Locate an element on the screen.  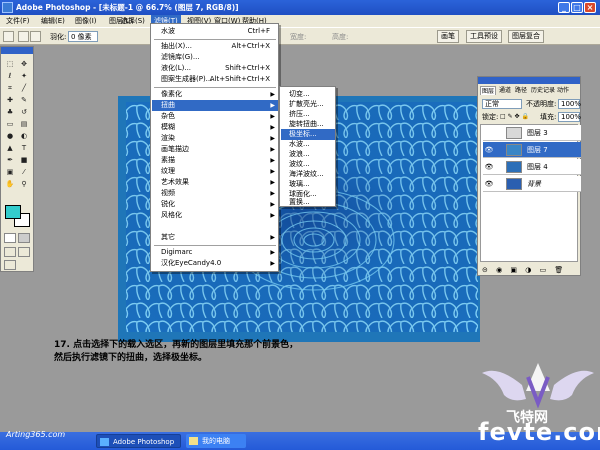
new-selection-icon is located at coordinates (23, 36).